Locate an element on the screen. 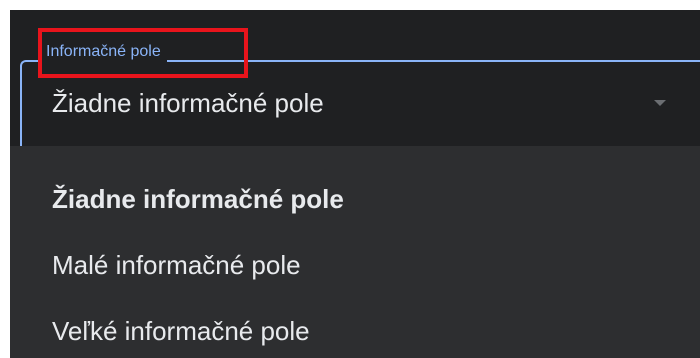  menu-item-small: Malé informačné pole is located at coordinates (176, 265).